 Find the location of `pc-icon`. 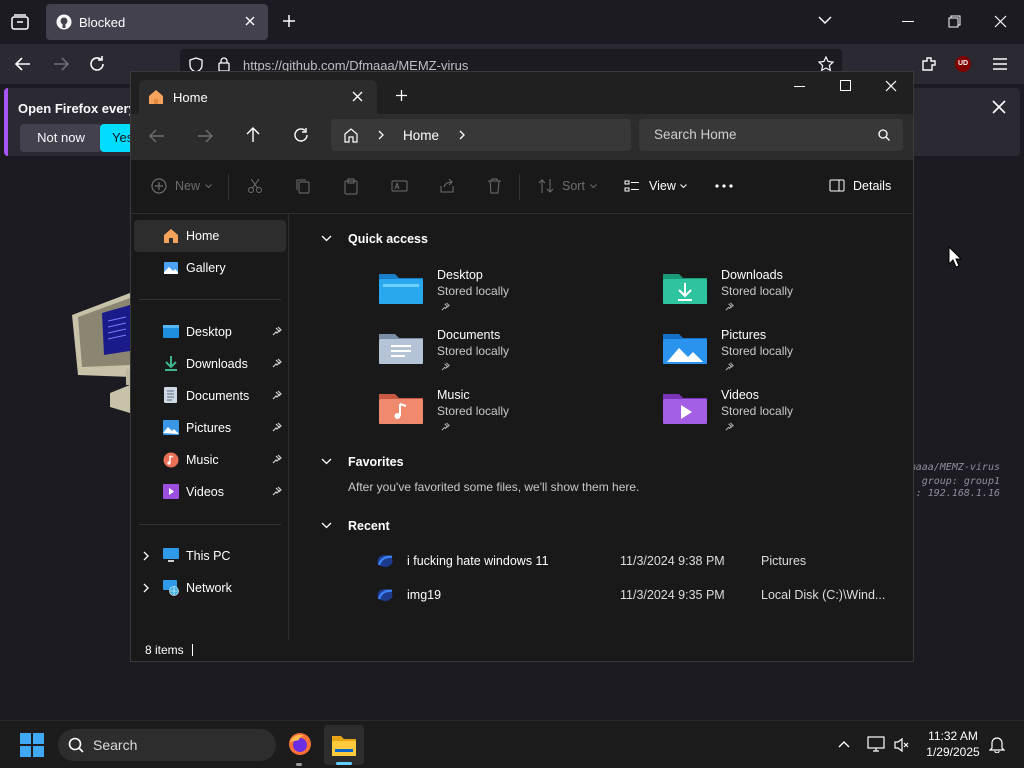

pc-icon is located at coordinates (171, 555).